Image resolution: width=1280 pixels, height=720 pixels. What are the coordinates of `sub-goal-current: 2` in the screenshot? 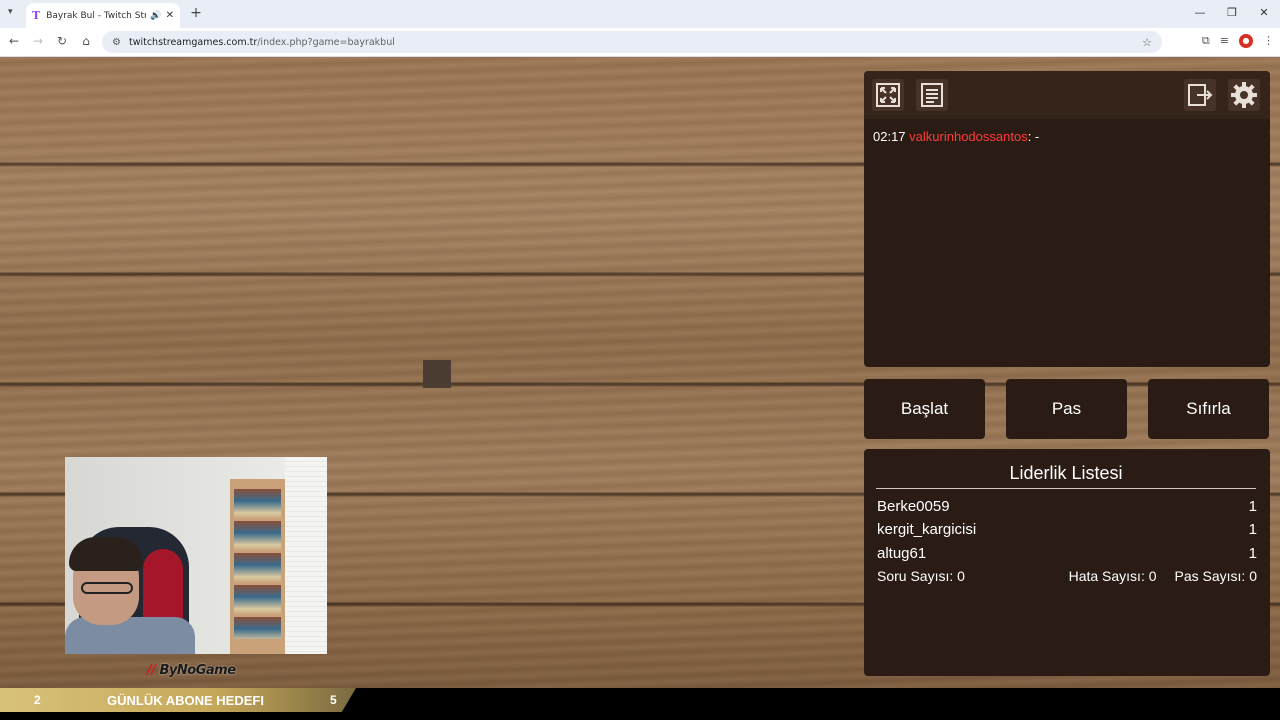 It's located at (37, 700).